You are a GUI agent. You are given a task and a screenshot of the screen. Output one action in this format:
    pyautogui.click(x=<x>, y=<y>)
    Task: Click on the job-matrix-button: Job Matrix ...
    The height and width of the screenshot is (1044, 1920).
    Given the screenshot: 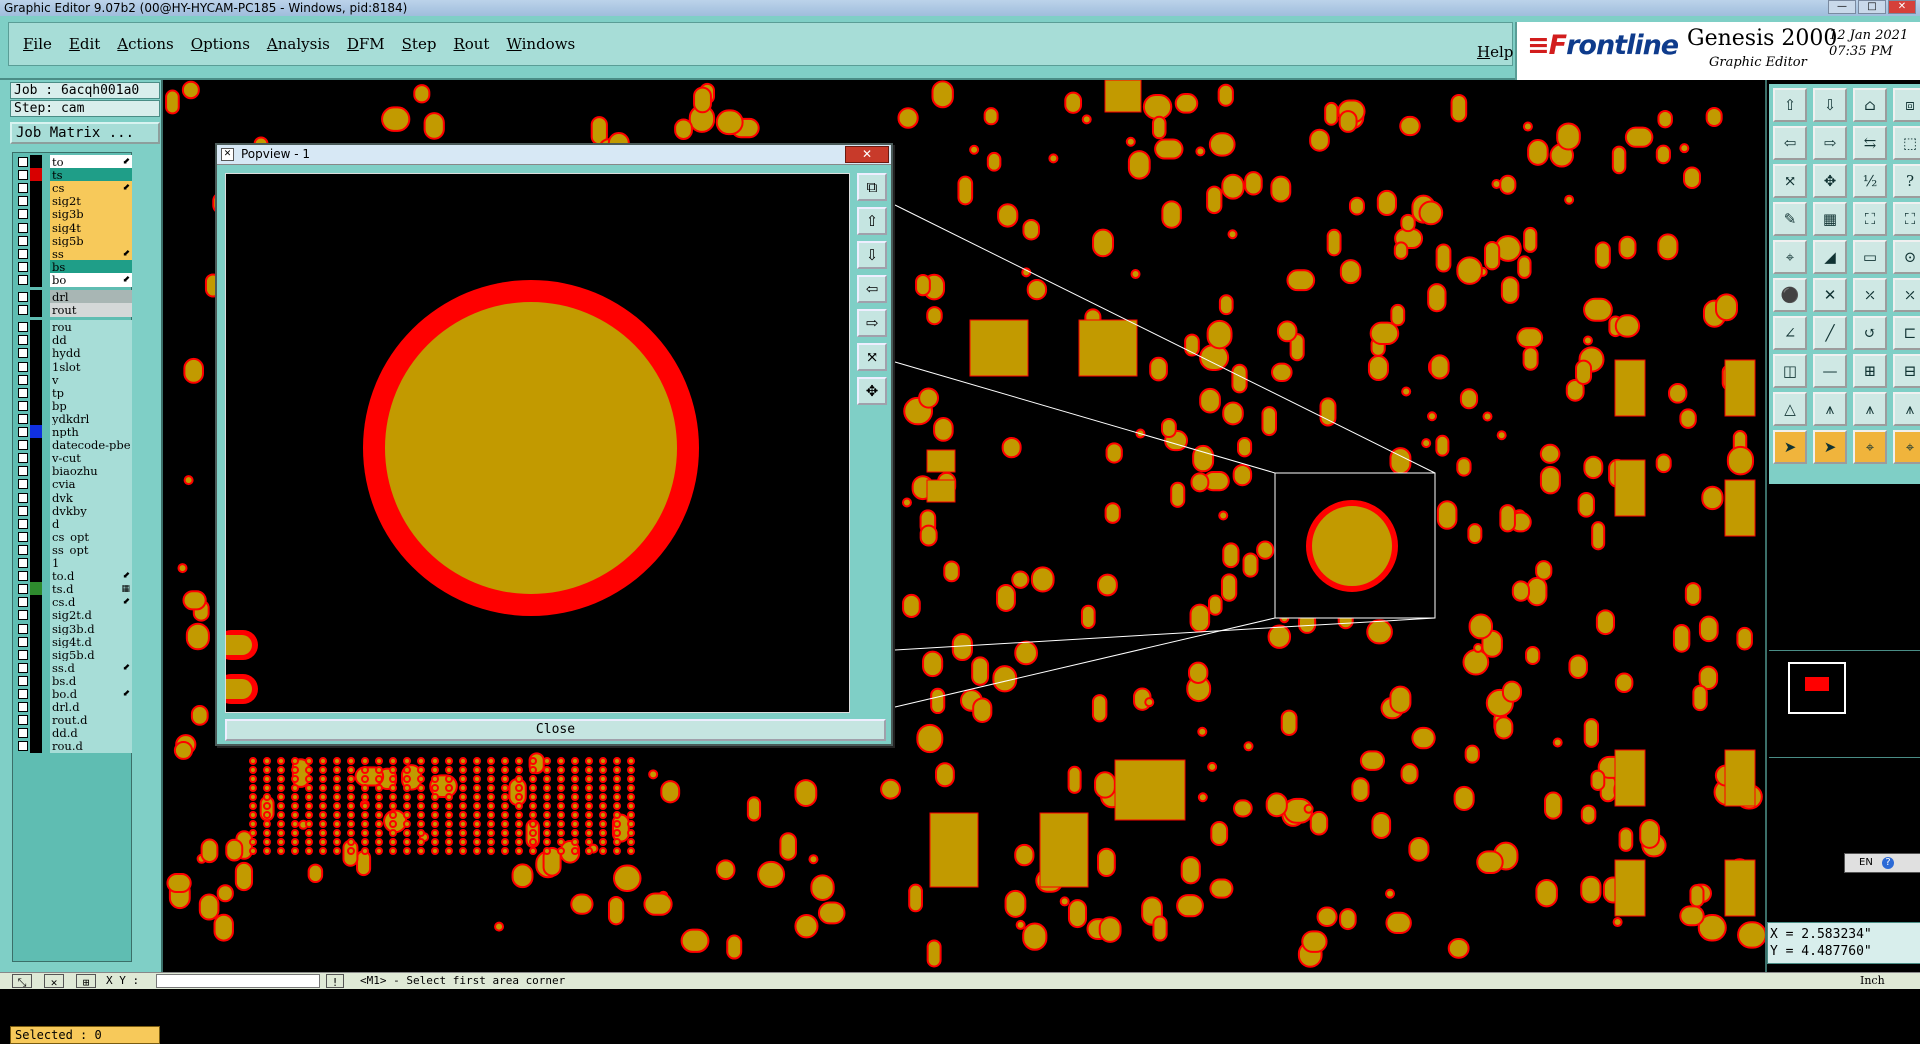 What is the action you would take?
    pyautogui.click(x=85, y=133)
    